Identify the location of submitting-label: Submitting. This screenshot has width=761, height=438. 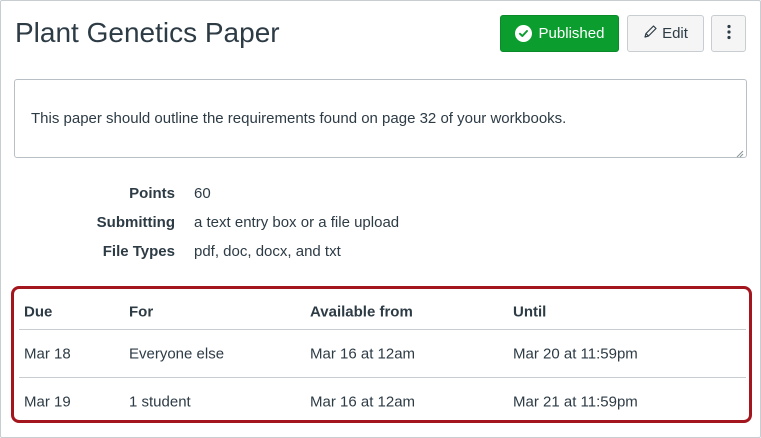
(135, 222).